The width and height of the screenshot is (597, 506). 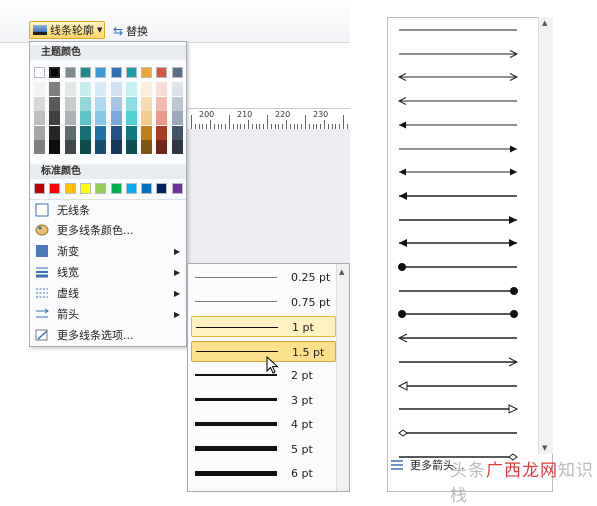 I want to click on line-width-option: 1 pt, so click(x=263, y=326).